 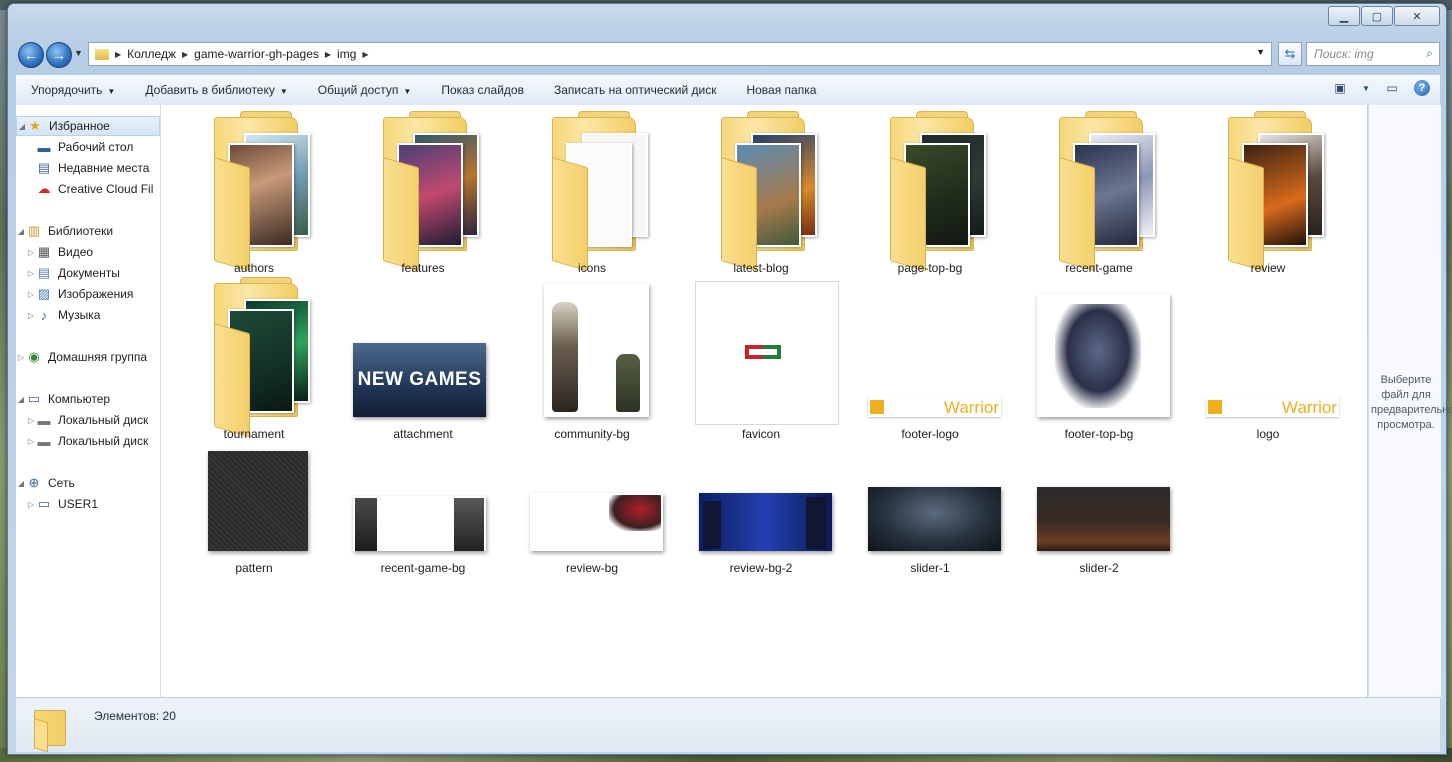 I want to click on folder-item: review, so click(x=1268, y=193).